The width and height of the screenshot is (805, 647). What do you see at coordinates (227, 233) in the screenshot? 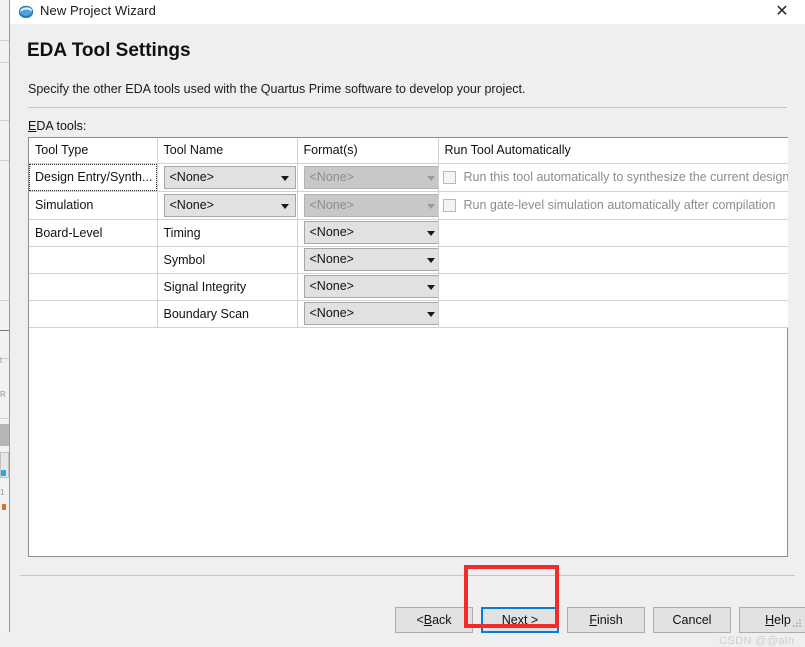
I see `cell-tool-name: Timing` at bounding box center [227, 233].